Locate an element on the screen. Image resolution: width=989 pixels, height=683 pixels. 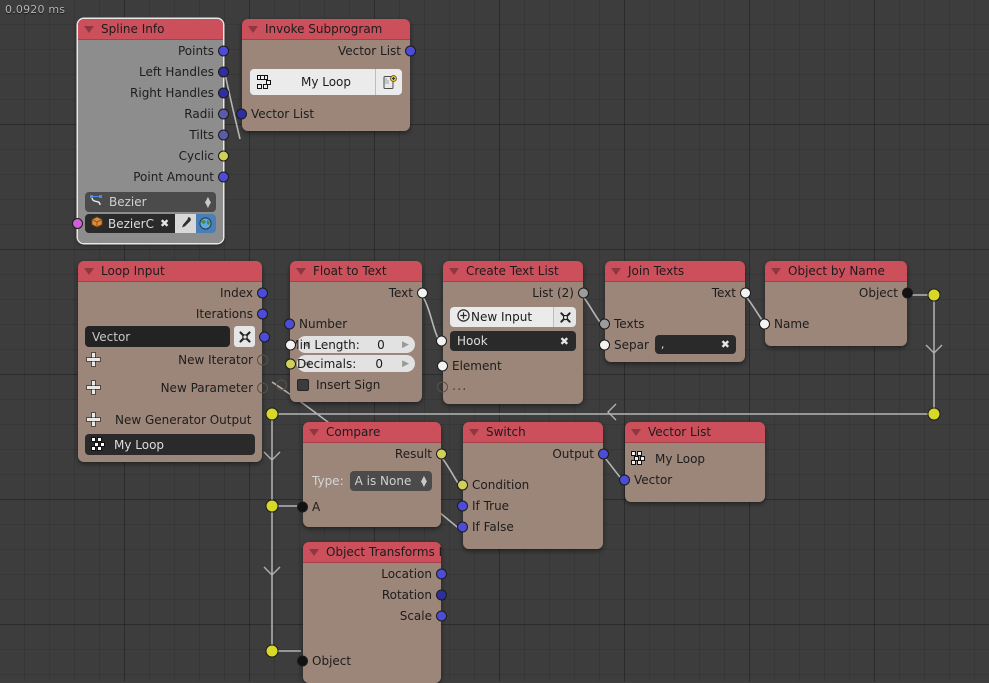
min-length-field: ◀ Min Length: 0 ▶ is located at coordinates (350, 344).